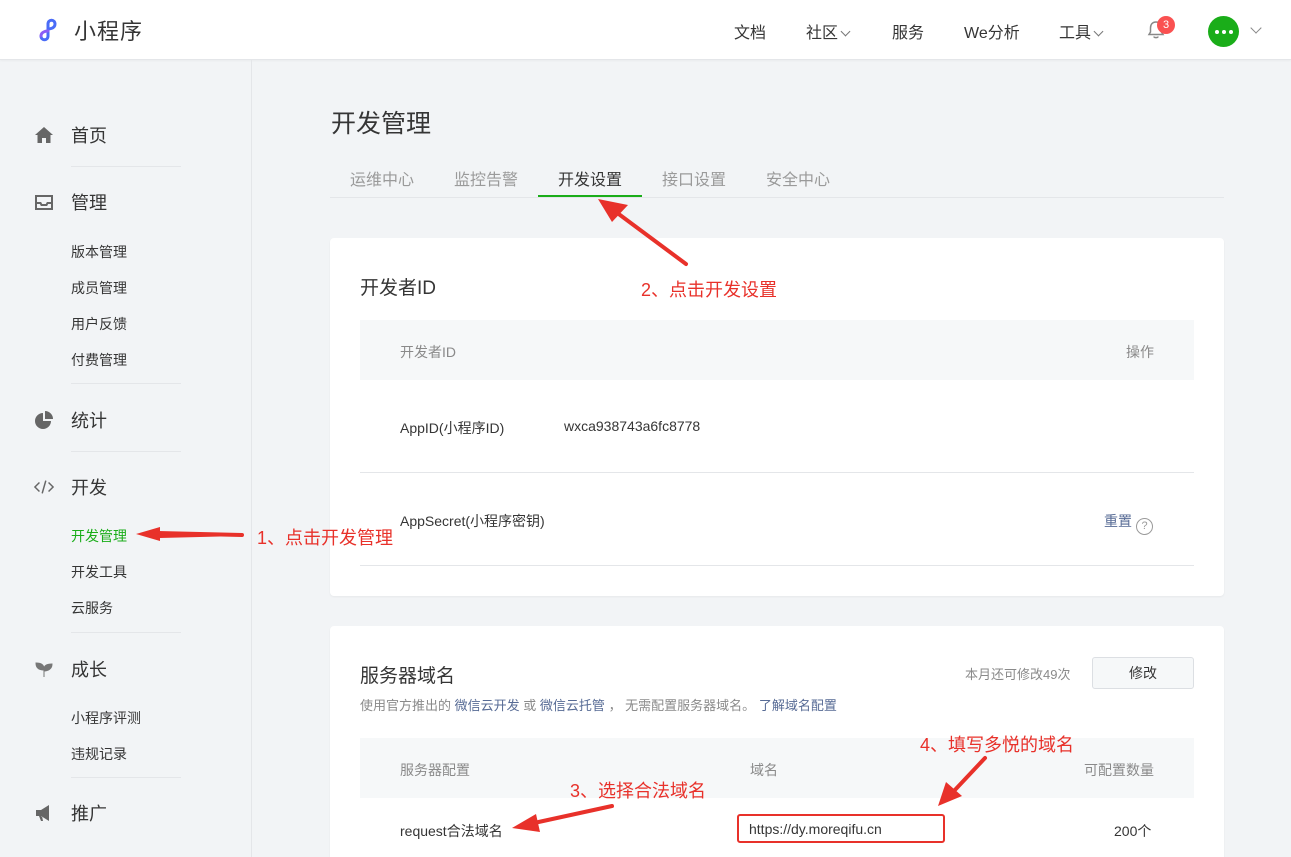  I want to click on sidebar-item-label: 管理, so click(89, 203).